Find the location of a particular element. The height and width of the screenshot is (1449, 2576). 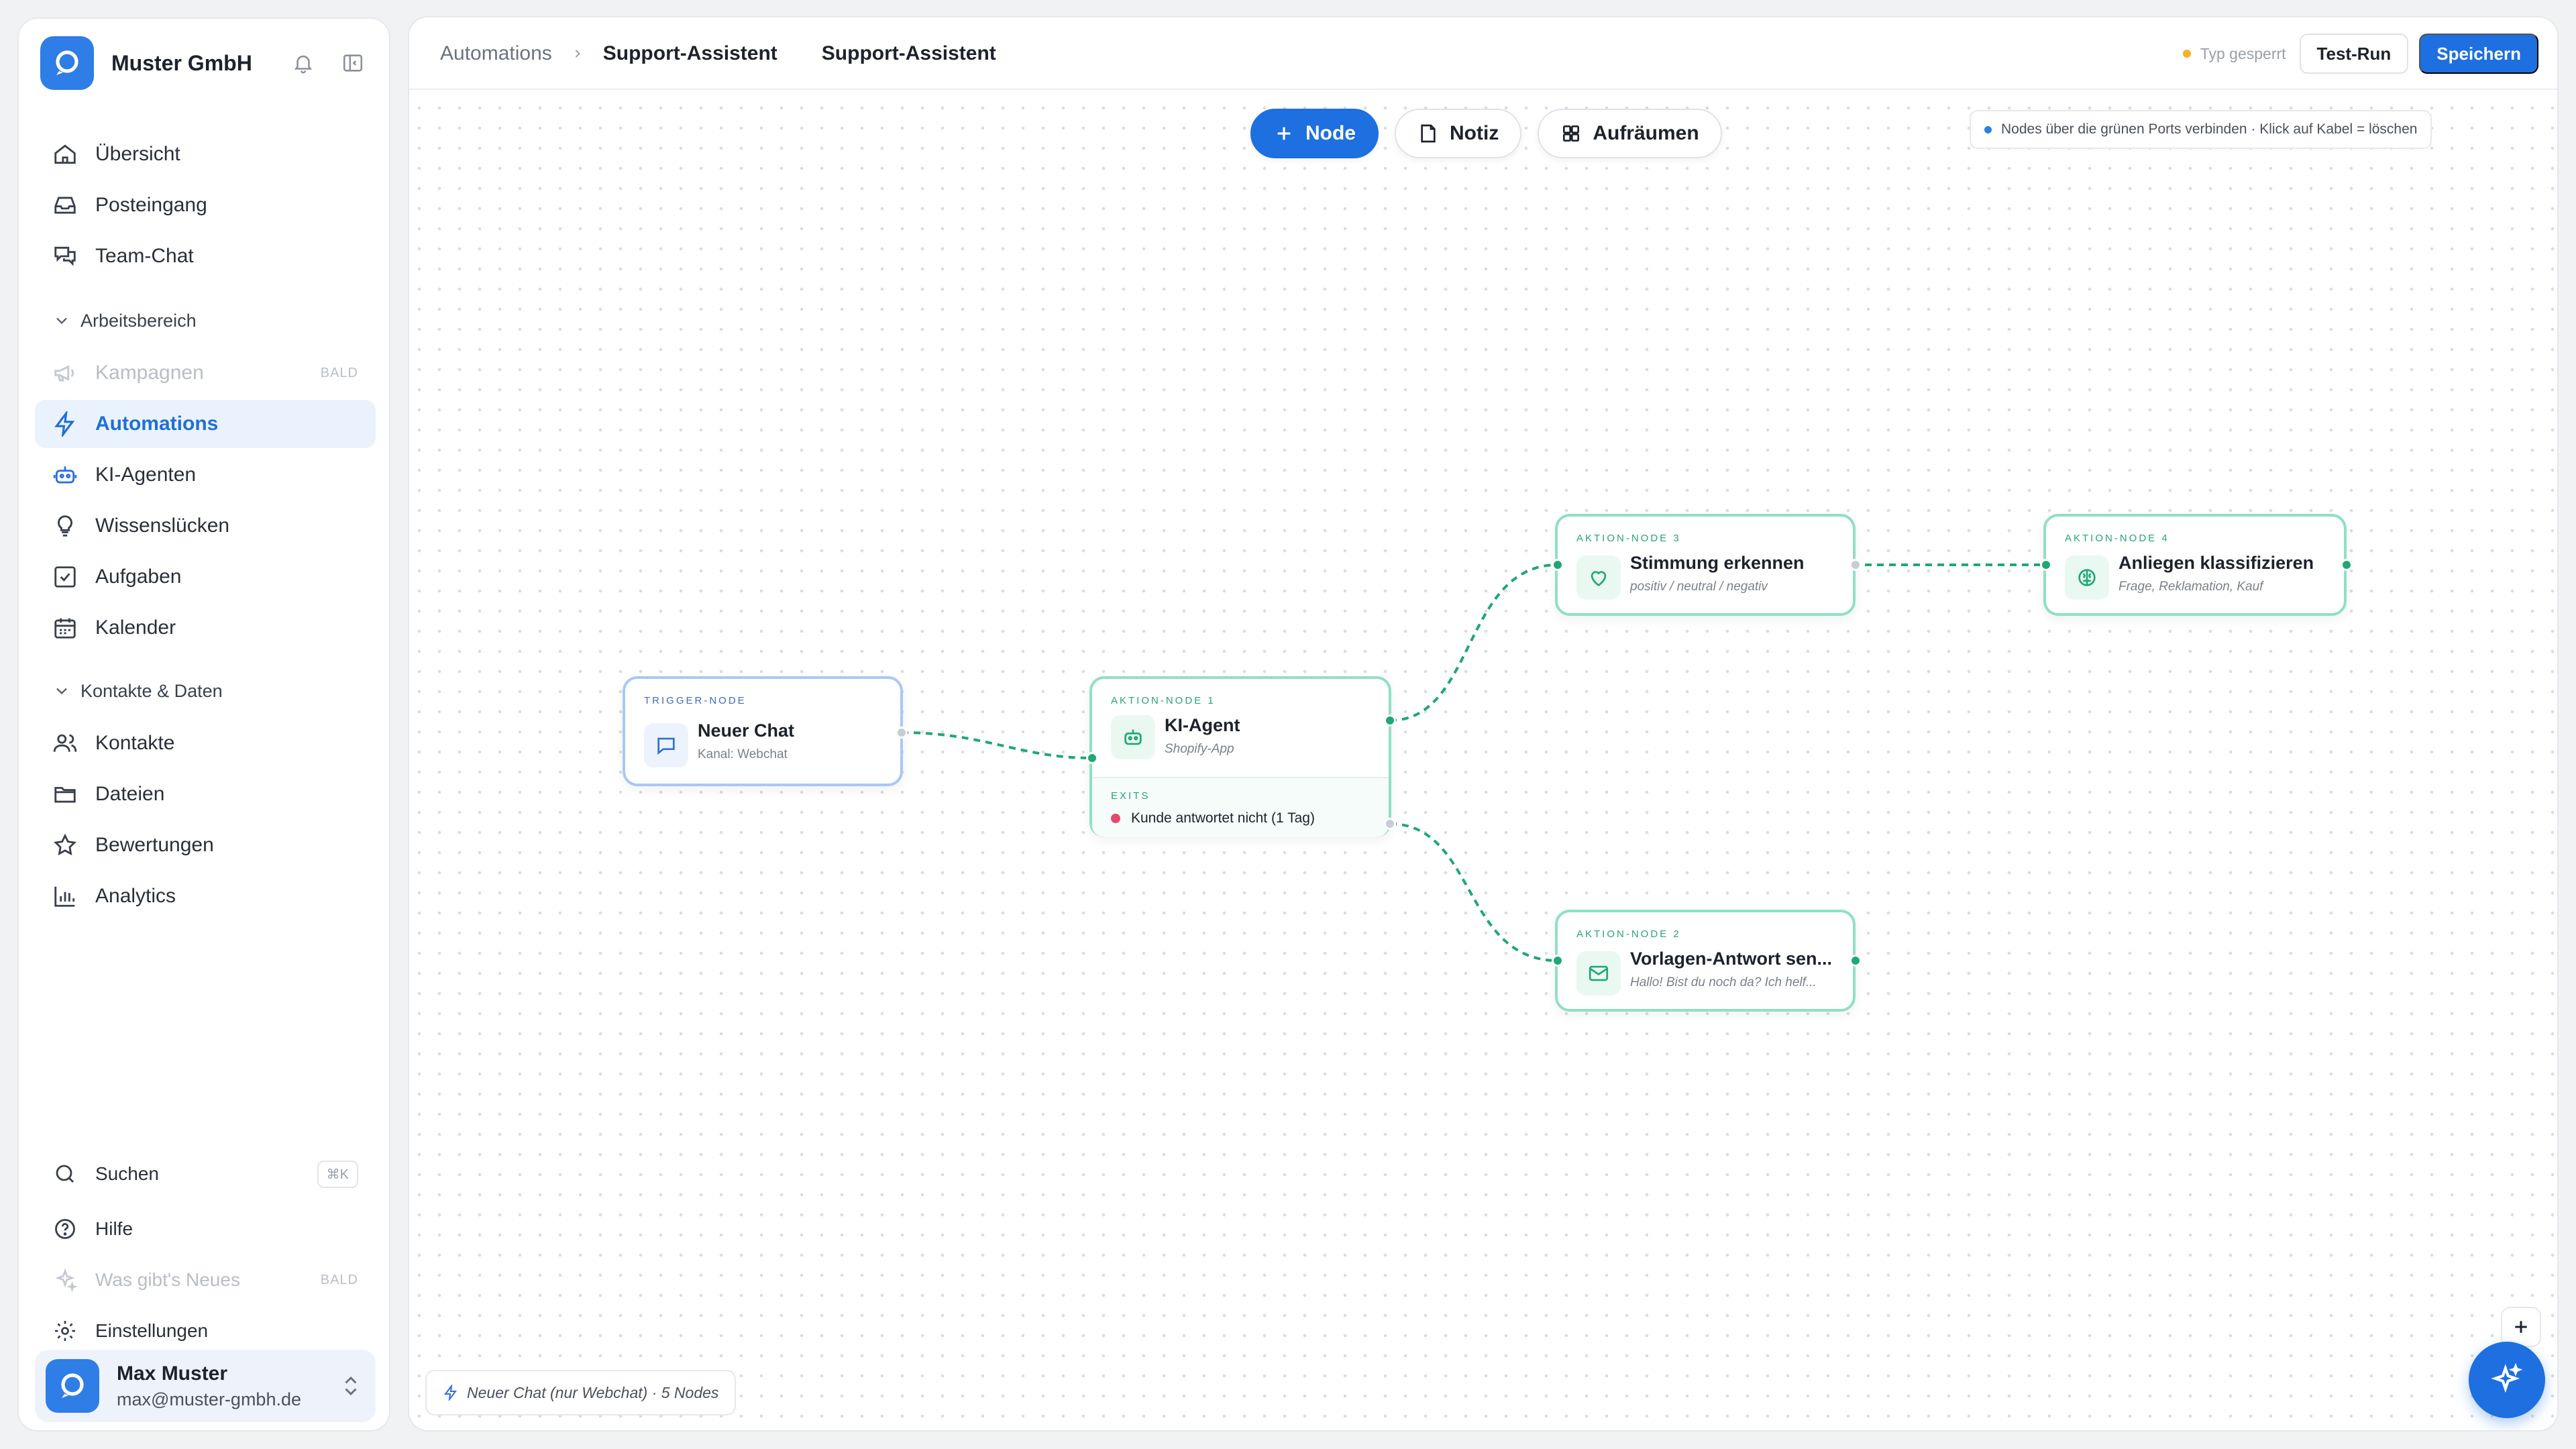

breadcrumb-automations: Automations is located at coordinates (496, 53).